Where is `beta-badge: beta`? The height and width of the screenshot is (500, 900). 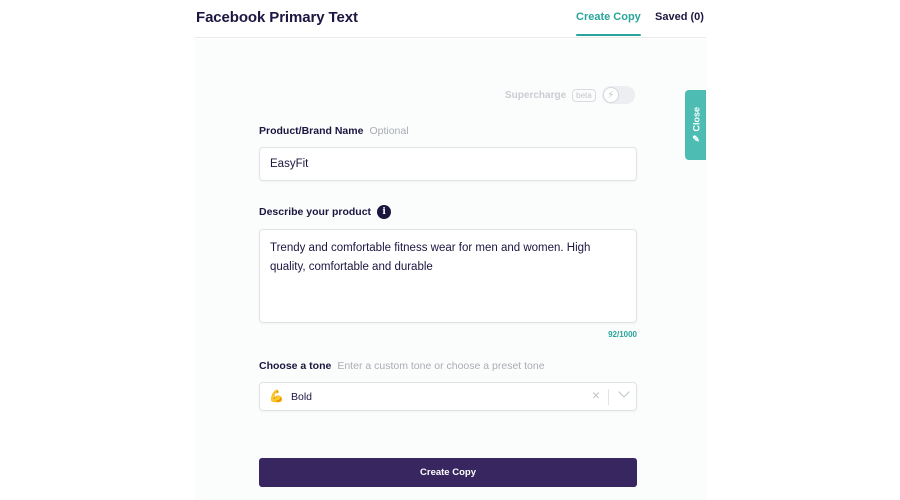
beta-badge: beta is located at coordinates (584, 95).